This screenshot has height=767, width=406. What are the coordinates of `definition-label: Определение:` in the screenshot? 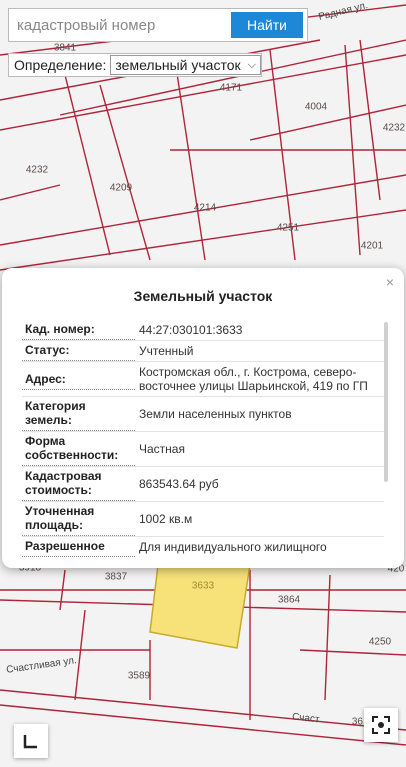 It's located at (60, 65).